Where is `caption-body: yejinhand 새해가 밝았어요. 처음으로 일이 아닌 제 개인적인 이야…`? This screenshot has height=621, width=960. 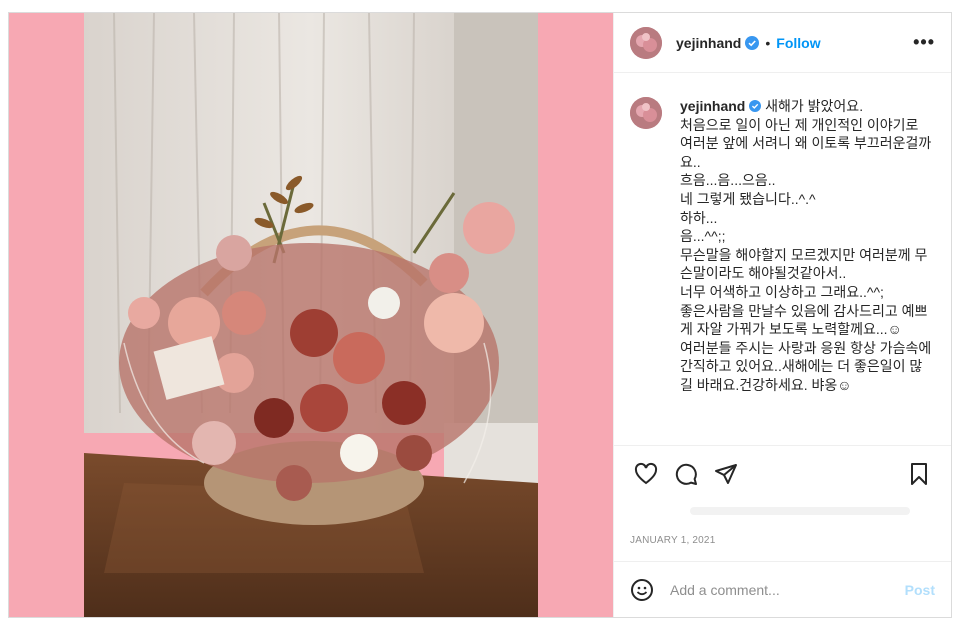 caption-body: yejinhand 새해가 밝았어요. 처음으로 일이 아닌 제 개인적인 이야… is located at coordinates (807, 246).